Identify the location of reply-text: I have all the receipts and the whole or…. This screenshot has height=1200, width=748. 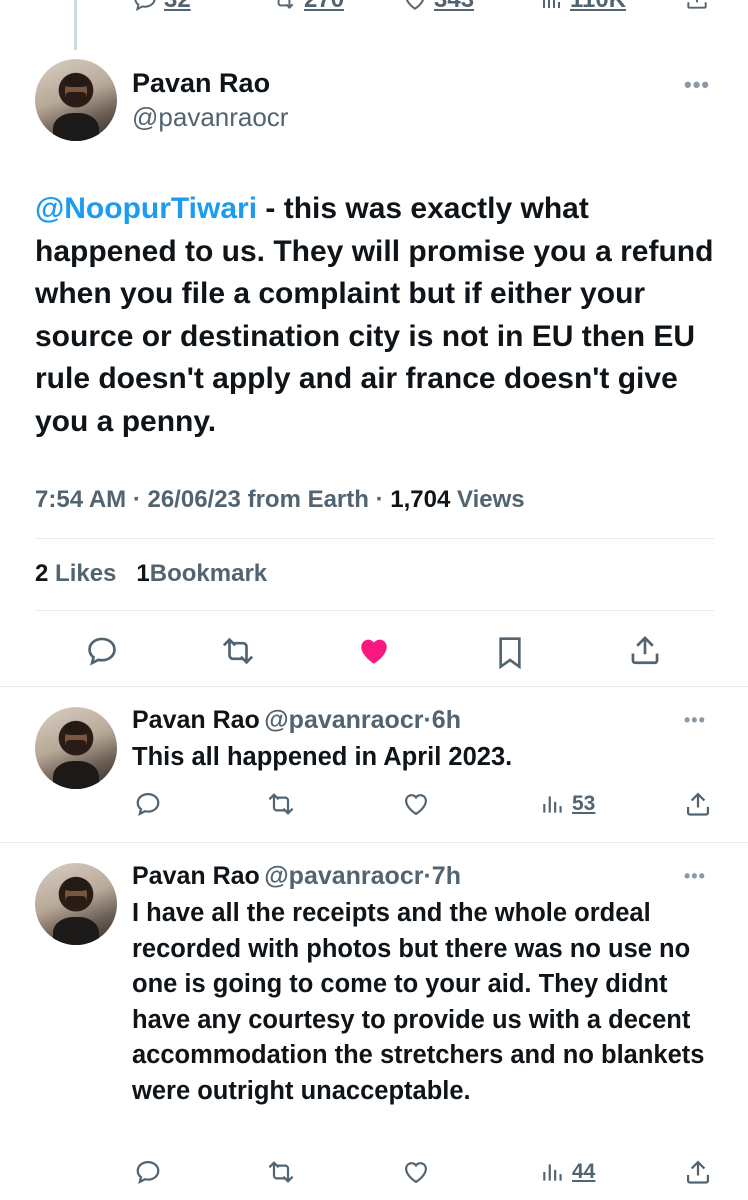
(418, 1002).